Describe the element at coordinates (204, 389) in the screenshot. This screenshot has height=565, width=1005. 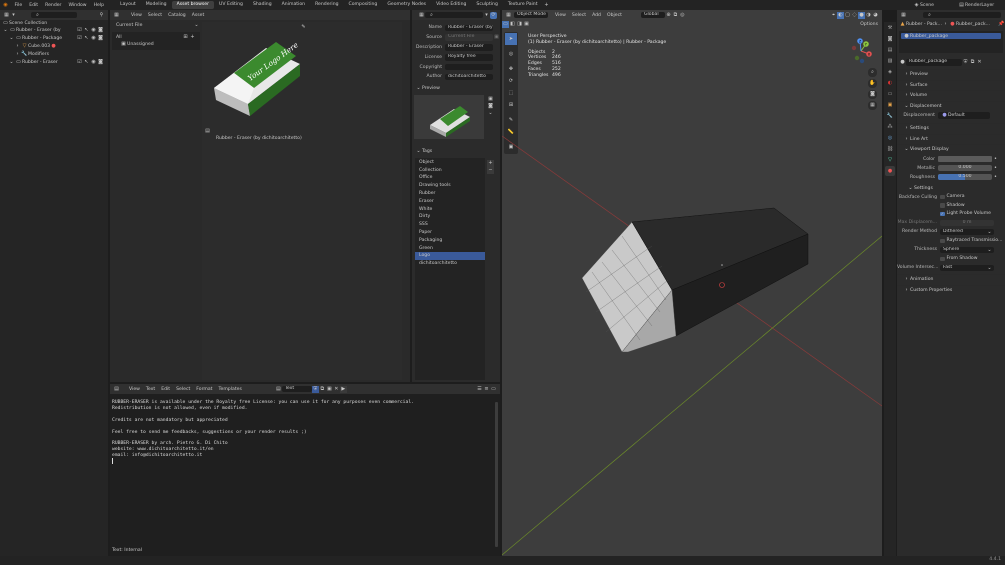
I see `menu-format: Format` at that location.